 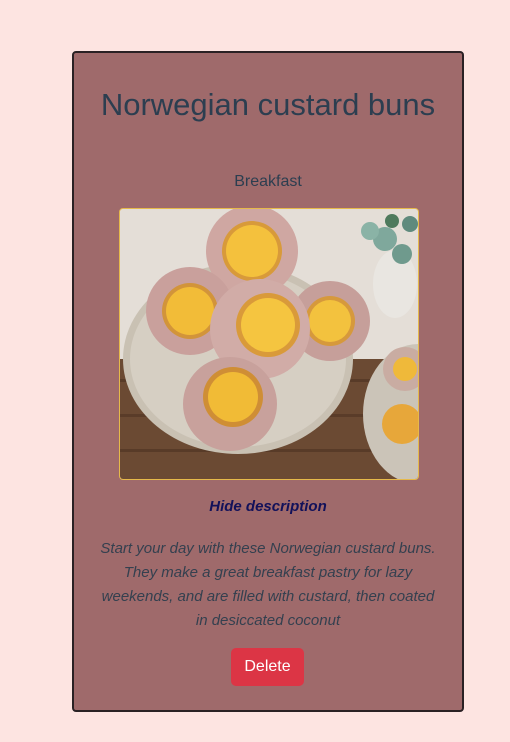 I want to click on recipe-title: Norwegian custard buns, so click(x=268, y=104).